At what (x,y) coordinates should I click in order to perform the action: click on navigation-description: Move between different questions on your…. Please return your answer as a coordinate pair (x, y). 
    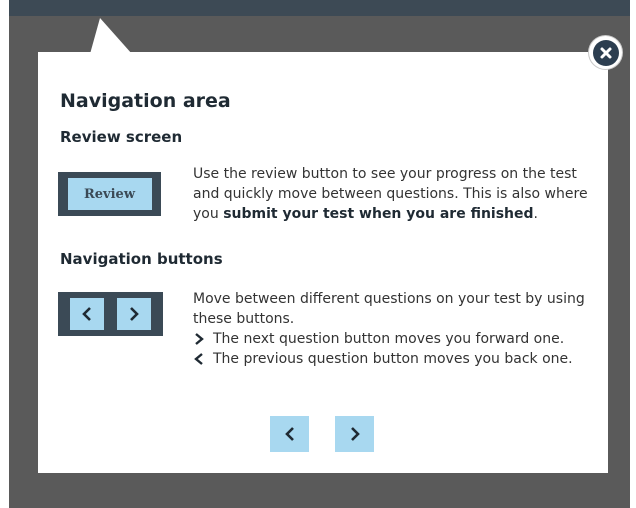
    Looking at the image, I should click on (393, 329).